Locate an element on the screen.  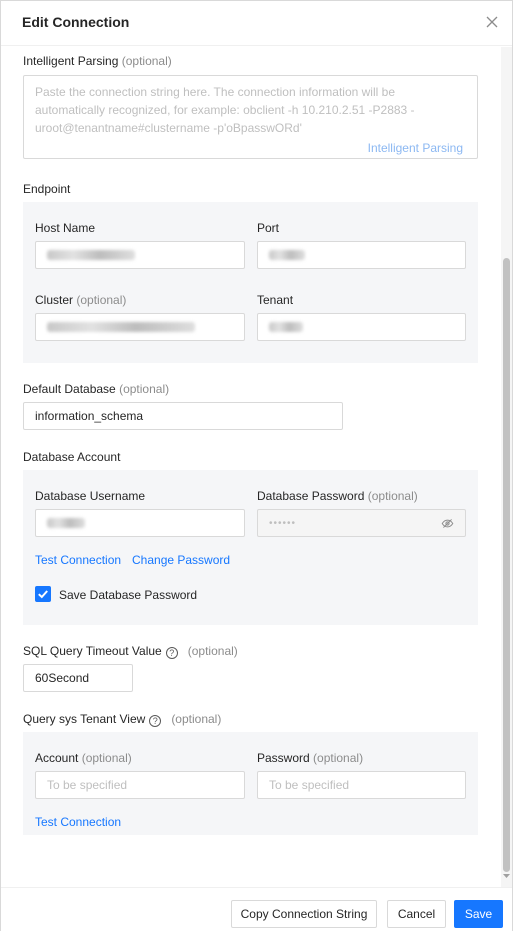
sys-password-label: Password (optional) is located at coordinates (310, 758).